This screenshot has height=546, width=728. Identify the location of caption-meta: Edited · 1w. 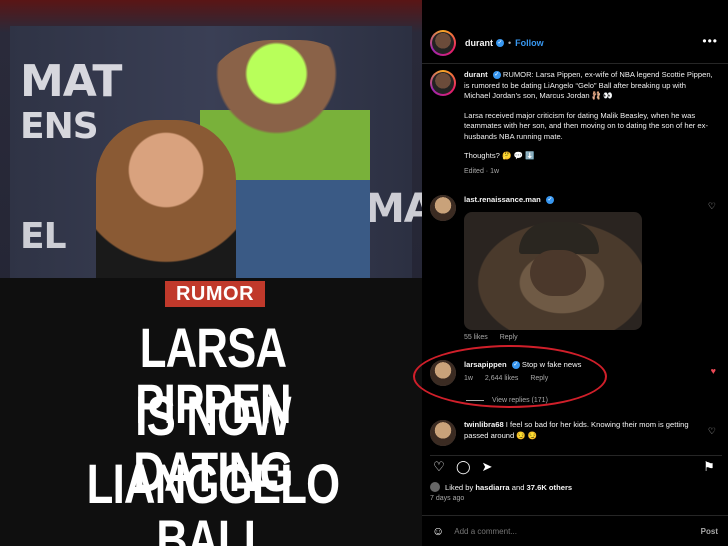
(482, 171).